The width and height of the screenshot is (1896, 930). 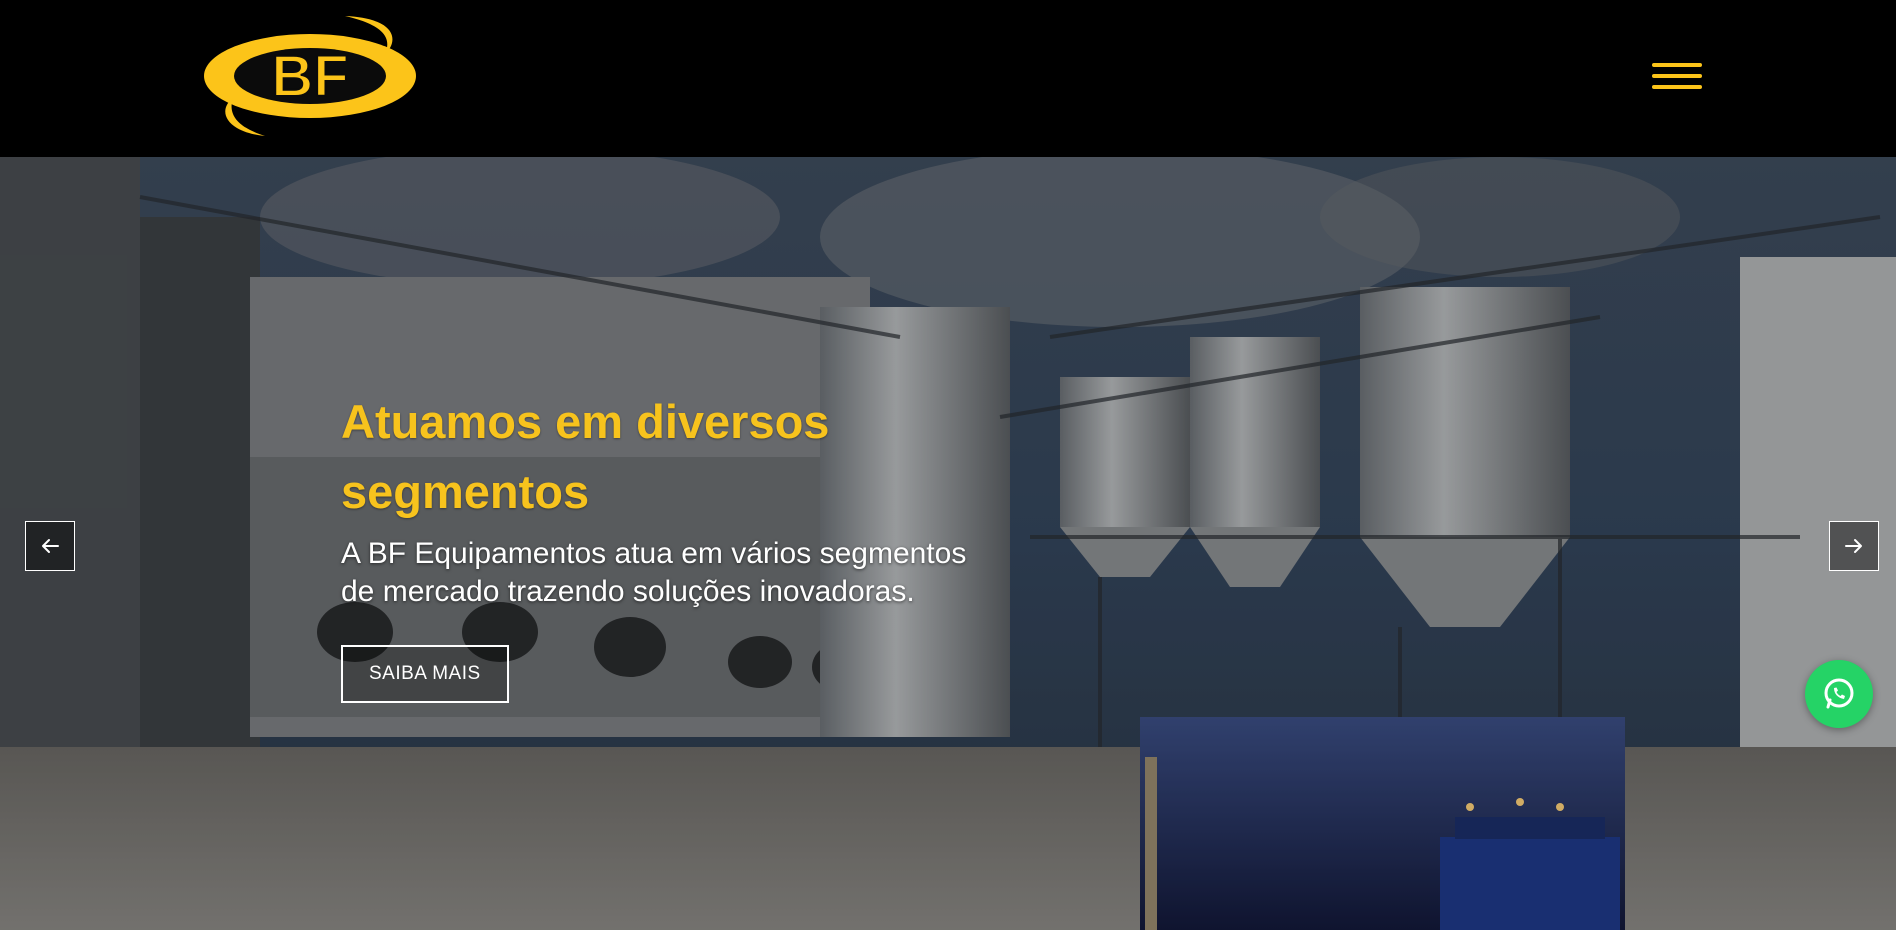 I want to click on whatsapp-button, so click(x=1839, y=694).